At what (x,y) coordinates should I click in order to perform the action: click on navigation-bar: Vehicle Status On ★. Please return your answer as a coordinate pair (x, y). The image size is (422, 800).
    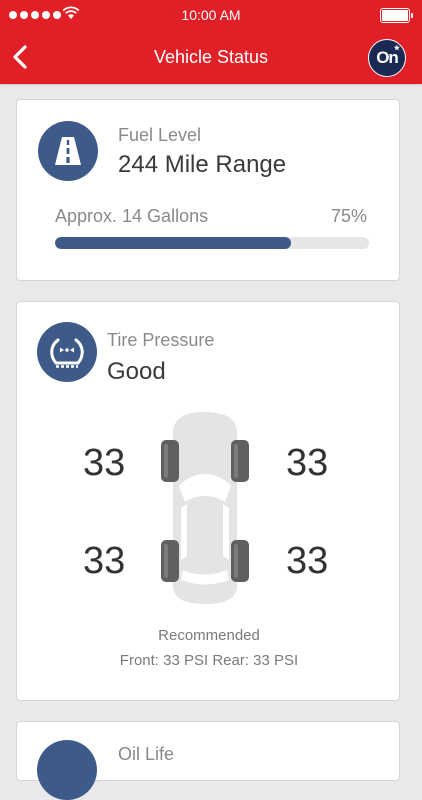
    Looking at the image, I should click on (211, 57).